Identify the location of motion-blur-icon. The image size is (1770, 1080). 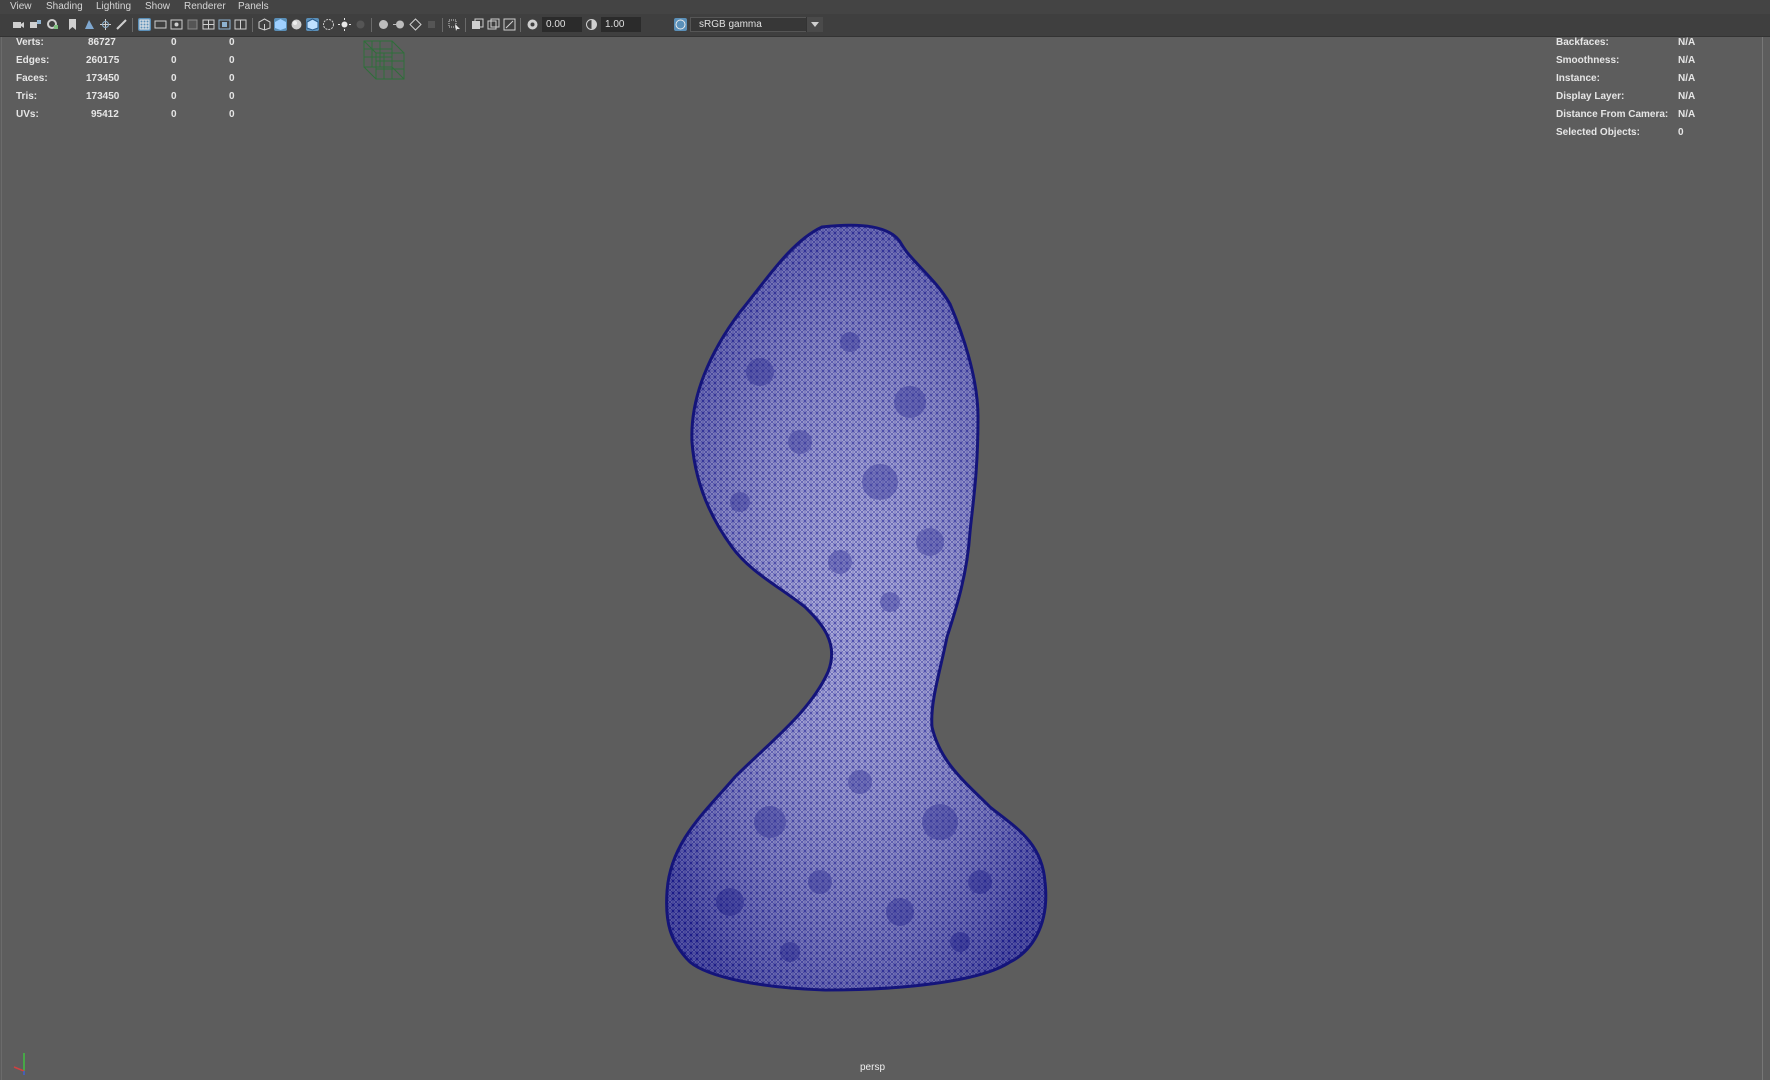
(399, 24).